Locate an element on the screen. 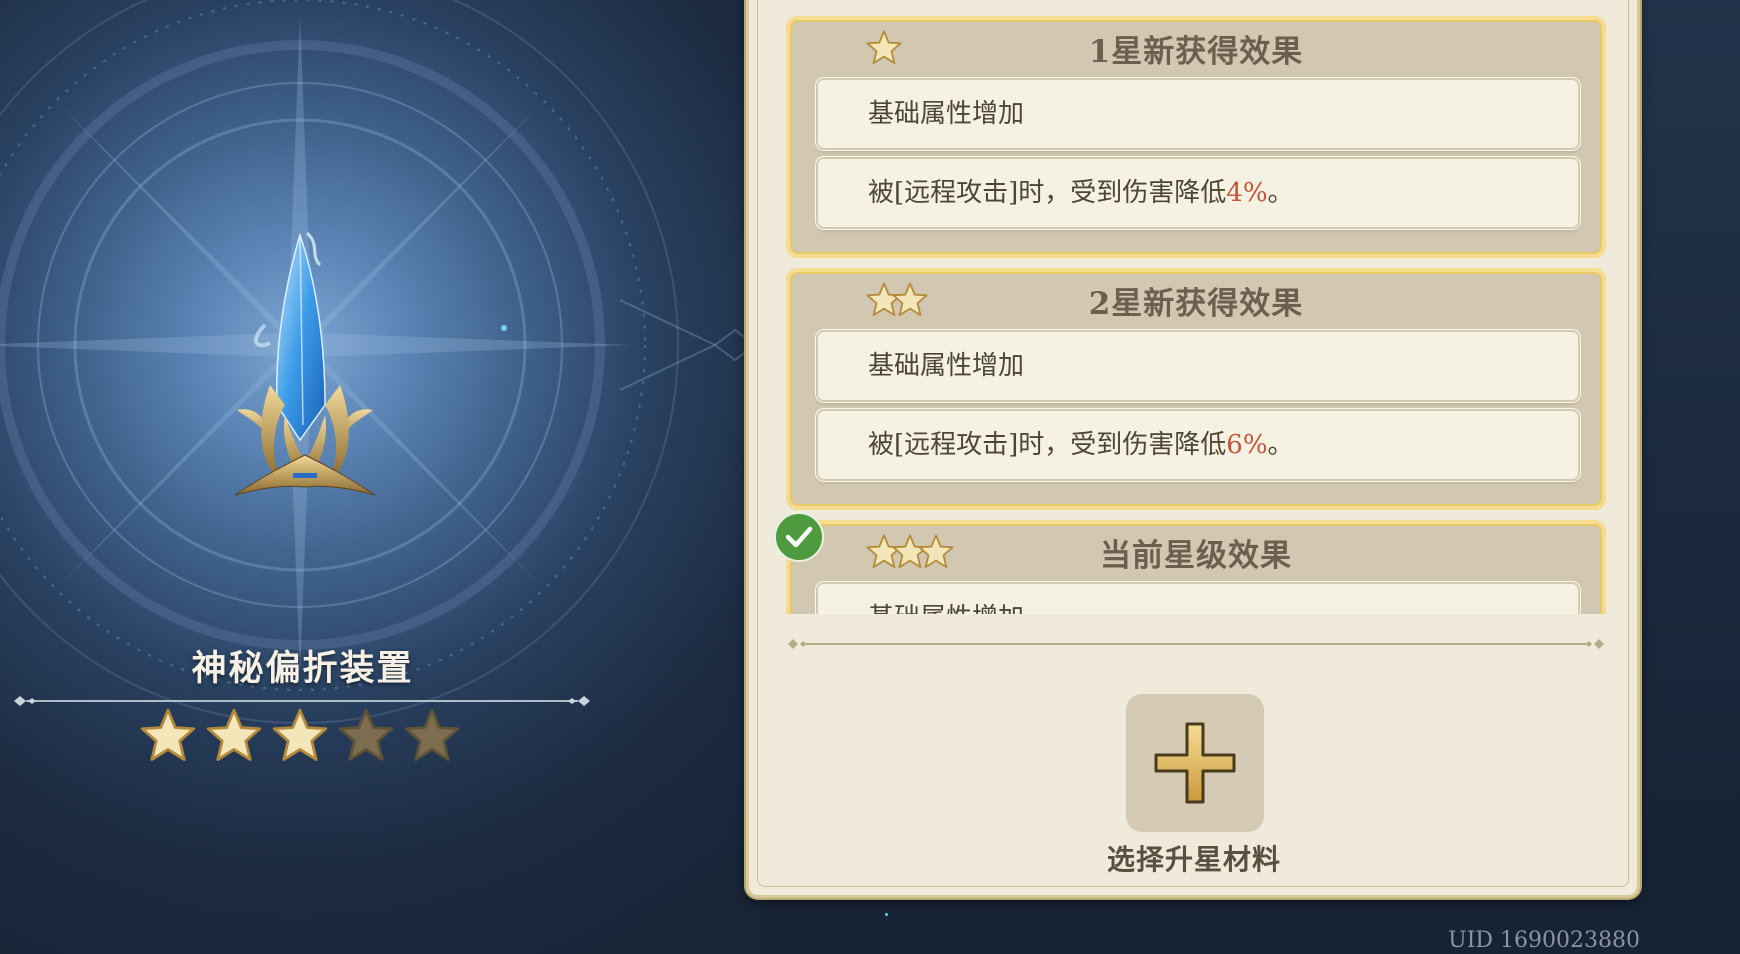 The image size is (1740, 954). user-id: UID 1690023880 is located at coordinates (1544, 940).